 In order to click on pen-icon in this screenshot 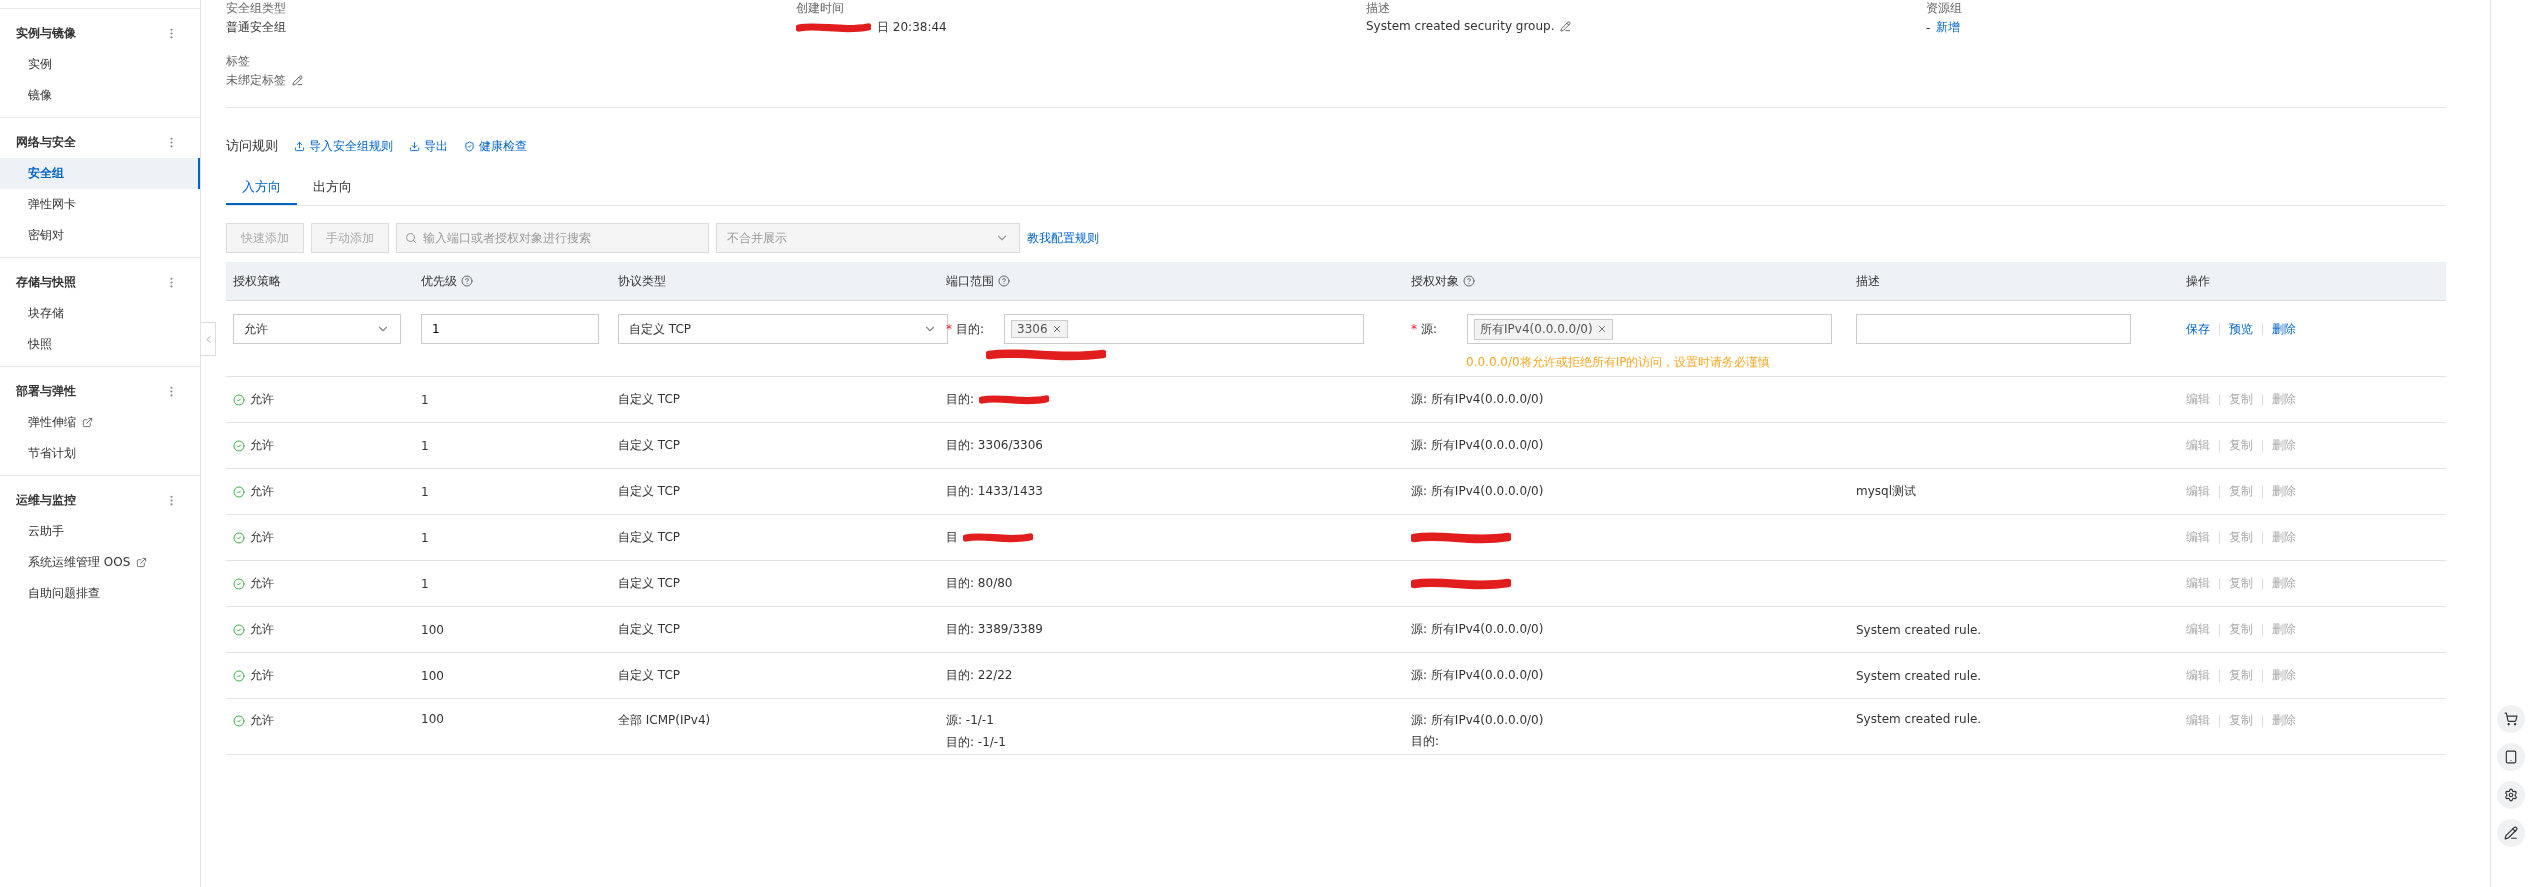, I will do `click(2511, 833)`.